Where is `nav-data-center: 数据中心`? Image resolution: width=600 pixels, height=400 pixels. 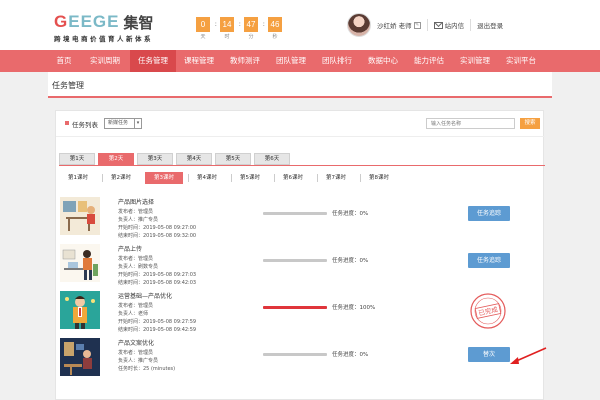 nav-data-center: 数据中心 is located at coordinates (383, 61).